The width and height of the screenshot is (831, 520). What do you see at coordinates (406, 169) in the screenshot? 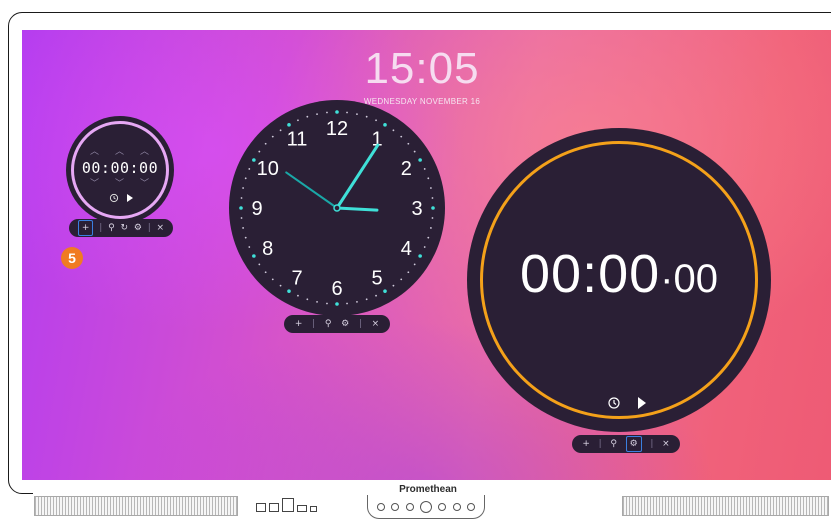
I see `clock-number: 2` at bounding box center [406, 169].